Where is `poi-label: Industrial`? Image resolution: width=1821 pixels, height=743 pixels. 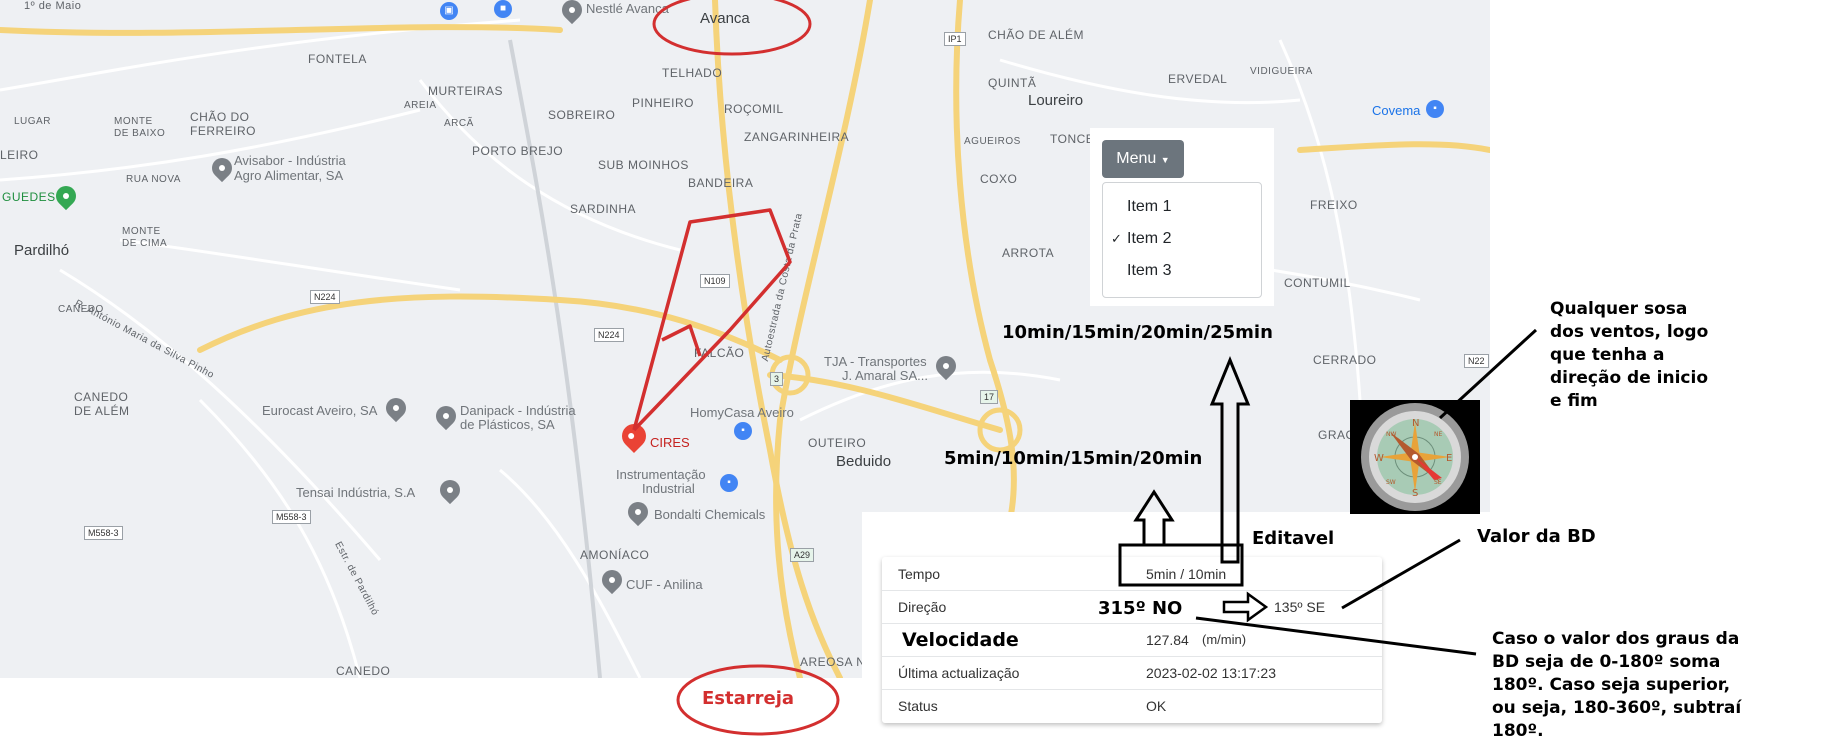 poi-label: Industrial is located at coordinates (668, 489).